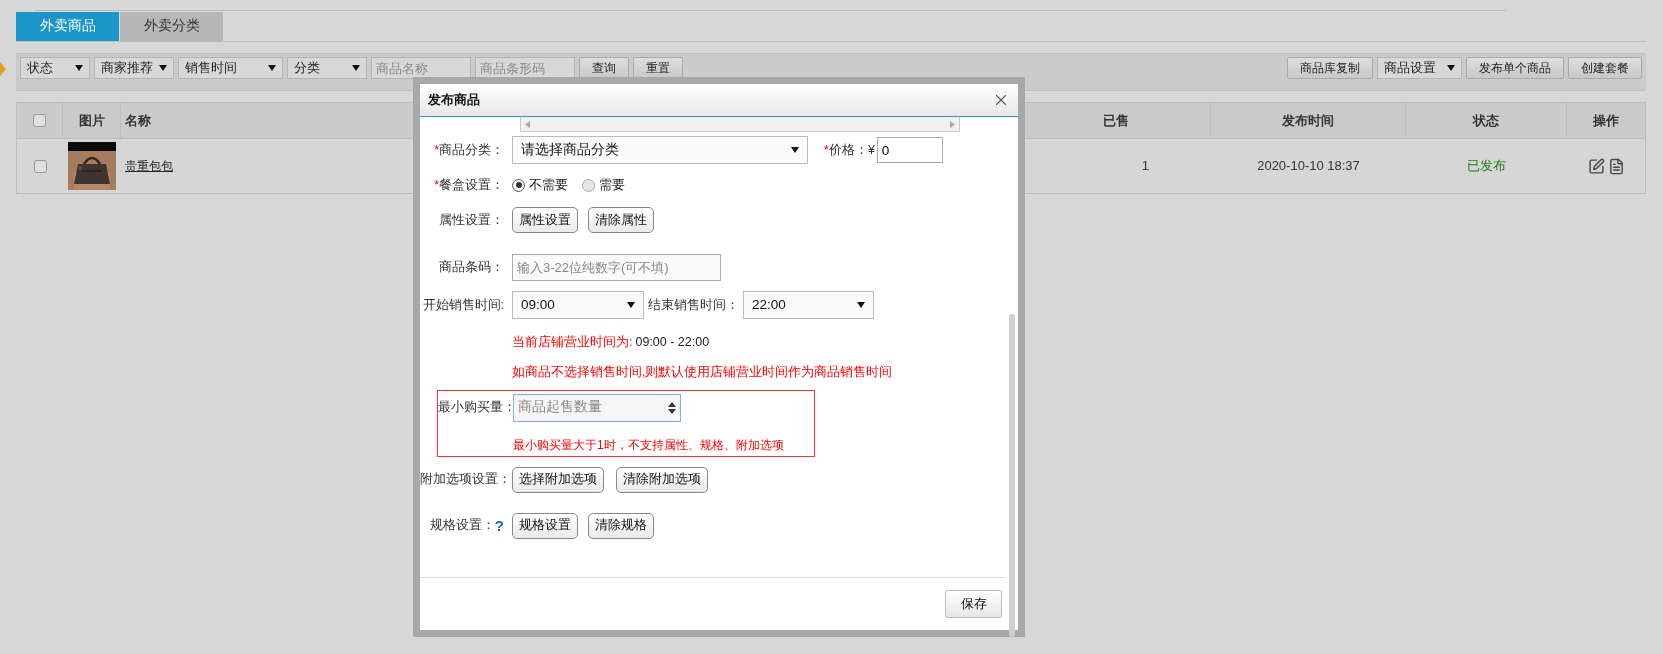 The width and height of the screenshot is (1663, 654). Describe the element at coordinates (672, 407) in the screenshot. I see `spinner-icon` at that location.